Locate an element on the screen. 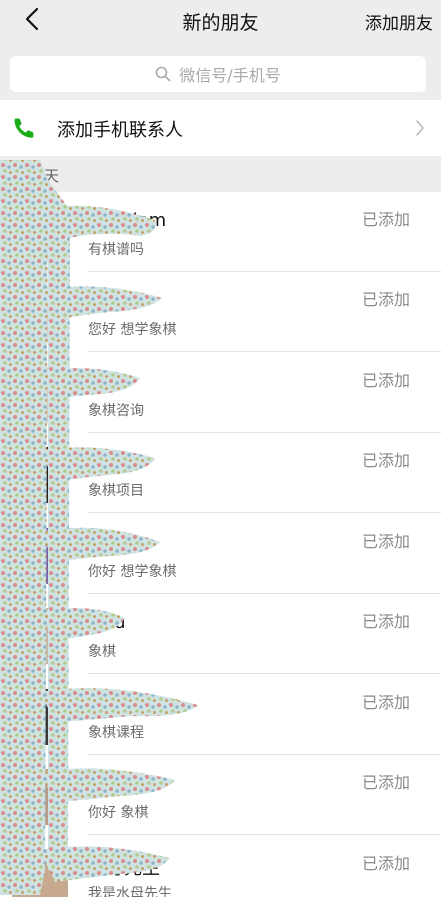  search-bar: 微信号/手机号 is located at coordinates (218, 74).